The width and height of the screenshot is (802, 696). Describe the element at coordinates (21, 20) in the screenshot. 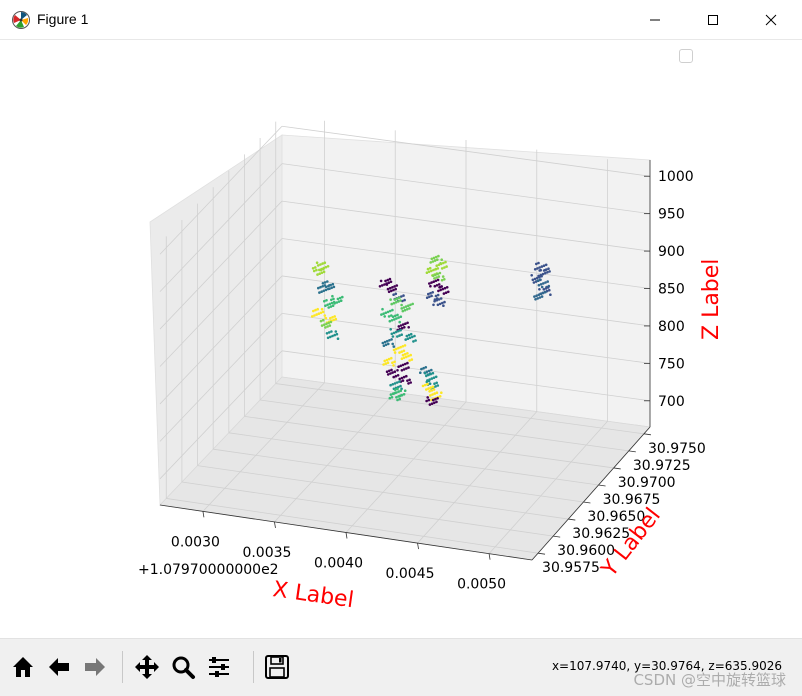

I see `matplotlib-logo-icon` at that location.